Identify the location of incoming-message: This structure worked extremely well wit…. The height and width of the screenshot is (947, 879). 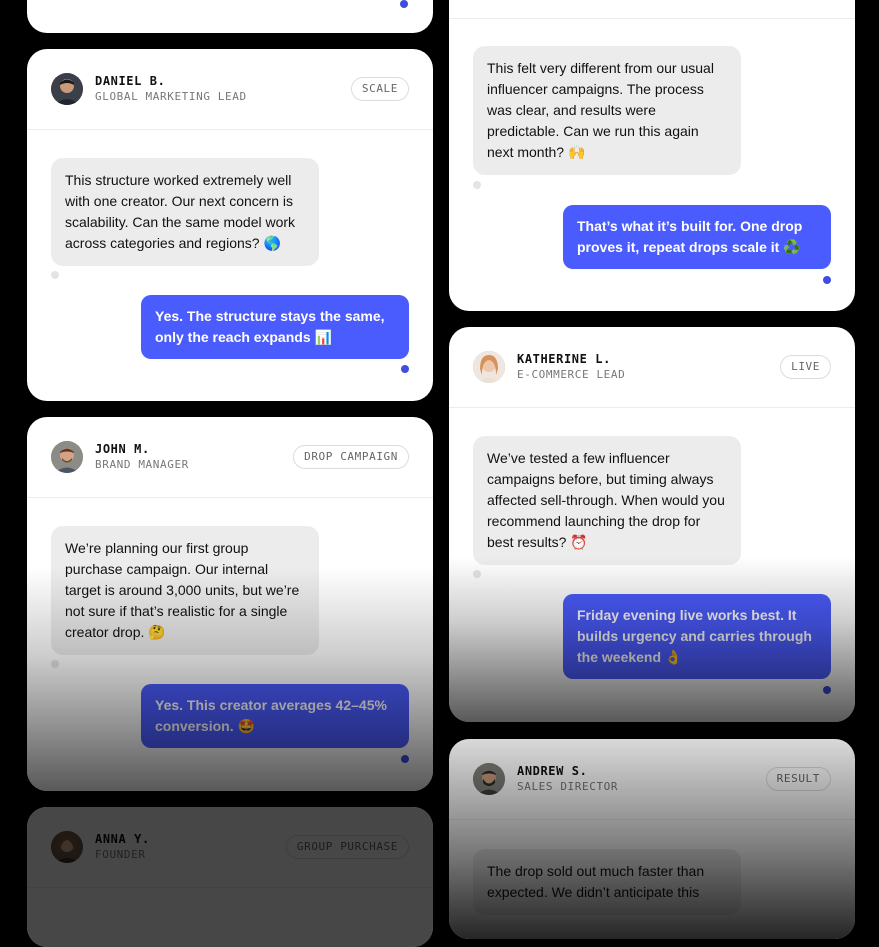
(185, 212).